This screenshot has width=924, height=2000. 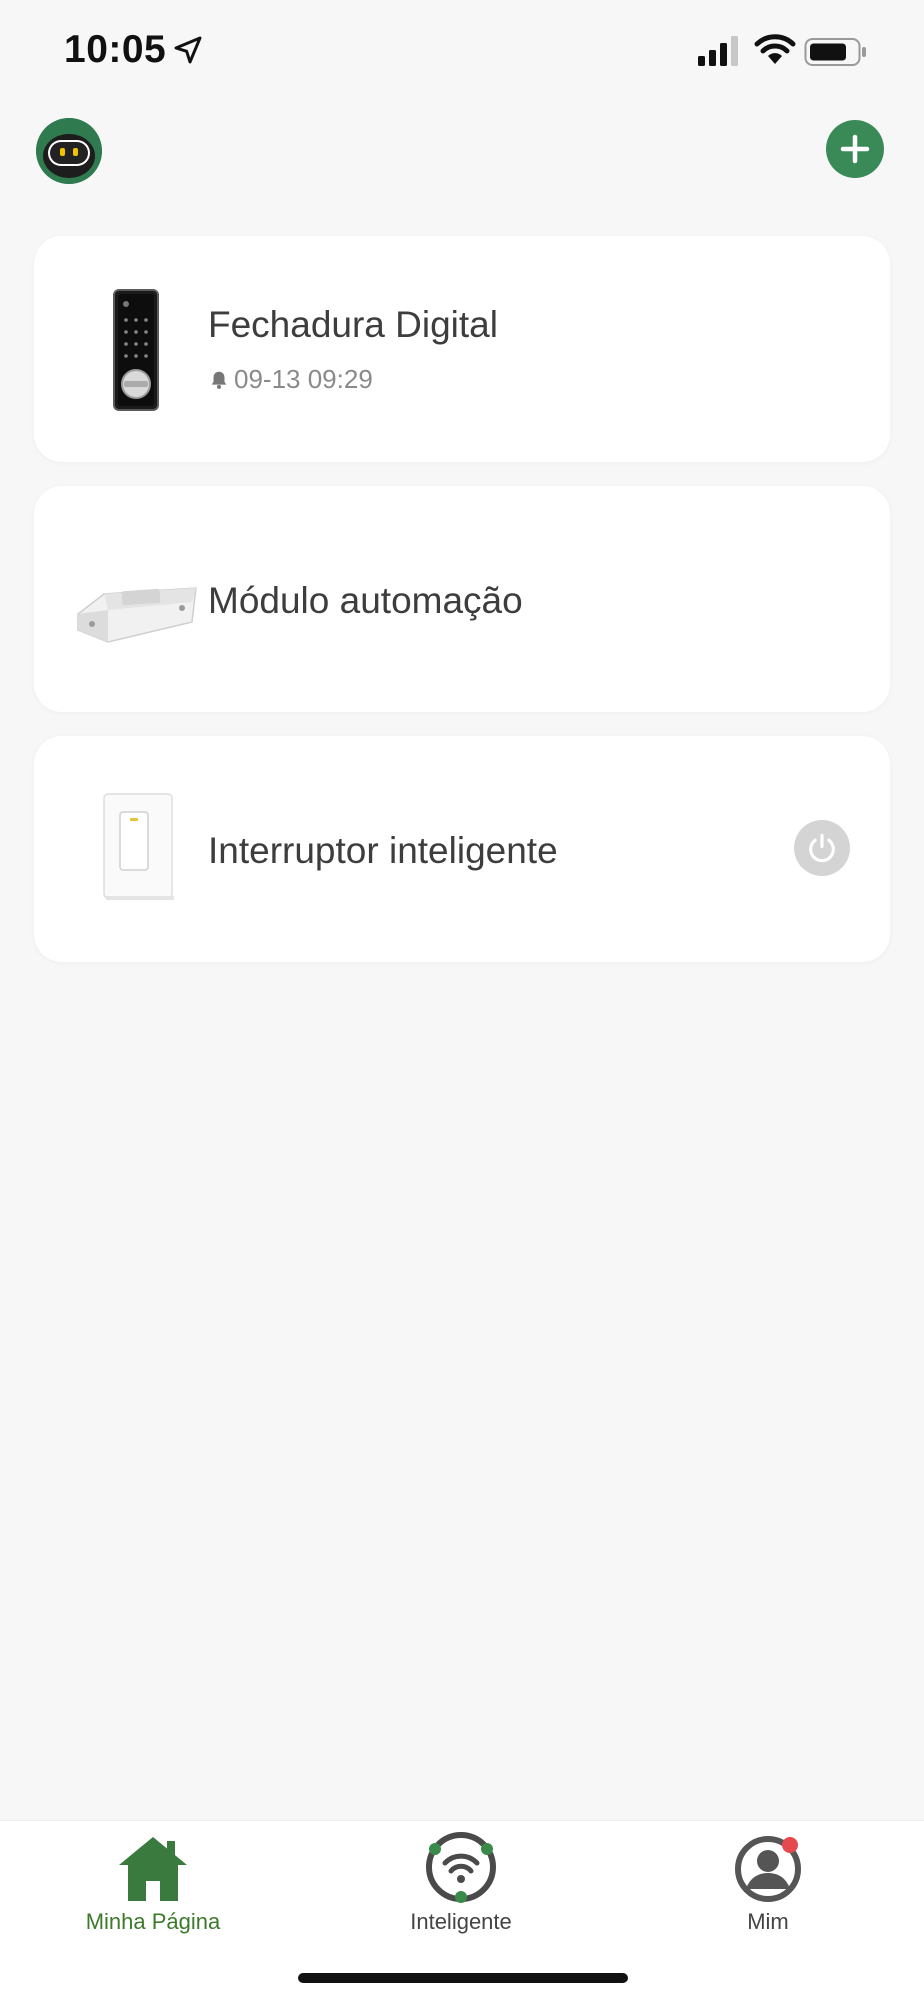 What do you see at coordinates (188, 50) in the screenshot?
I see `location-arrow-icon` at bounding box center [188, 50].